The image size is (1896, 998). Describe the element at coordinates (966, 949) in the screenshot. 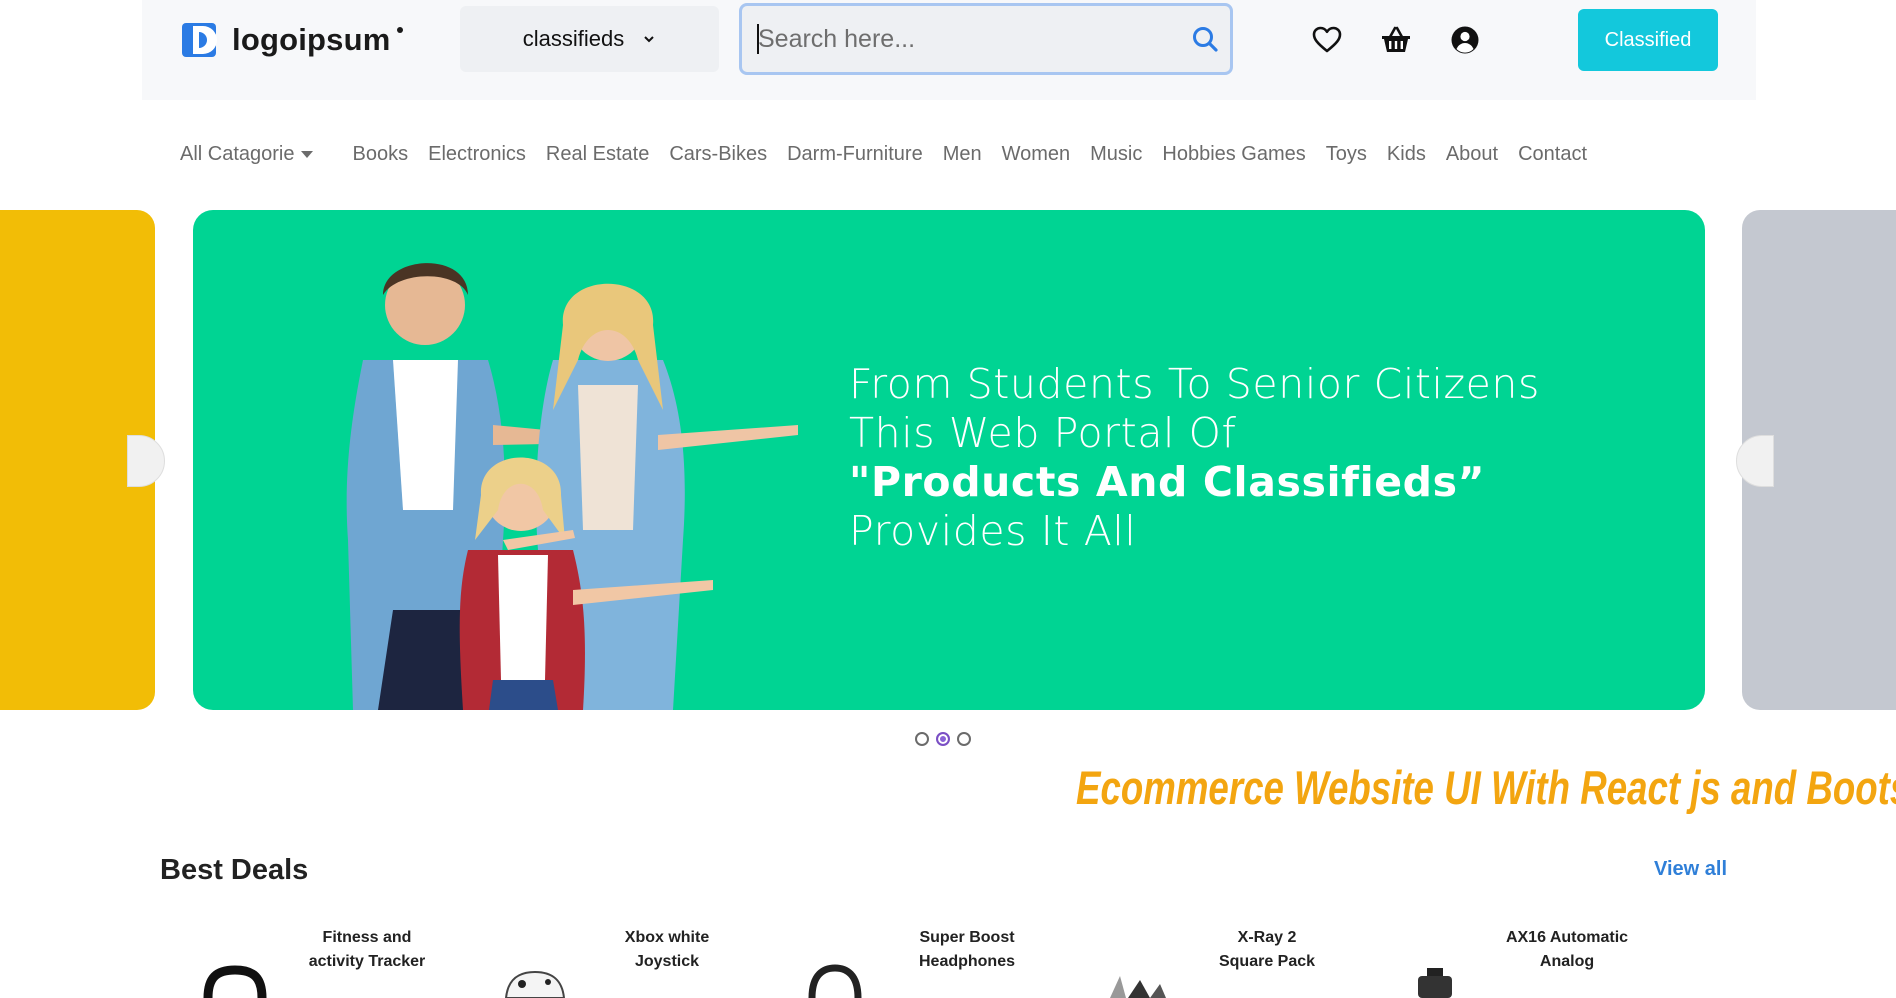

I see `product-name: Super Boost Headphones` at that location.